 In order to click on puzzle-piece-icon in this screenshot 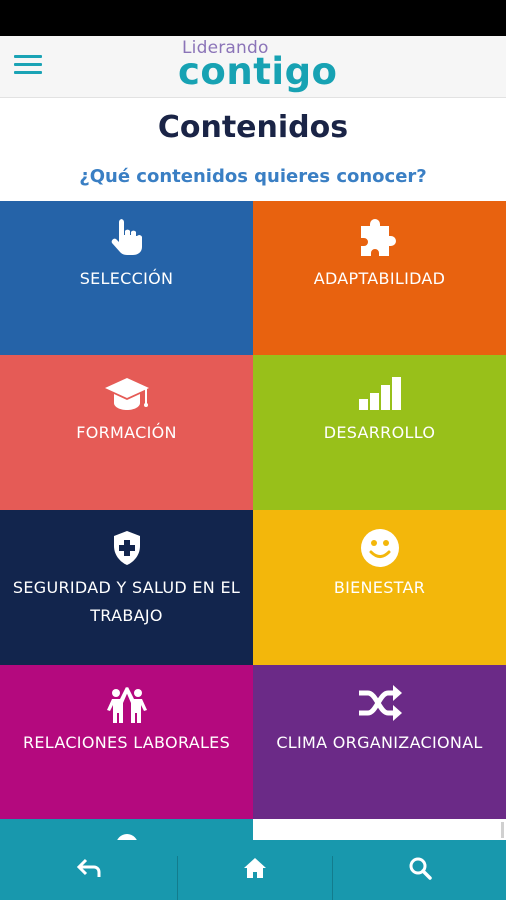, I will do `click(379, 238)`.